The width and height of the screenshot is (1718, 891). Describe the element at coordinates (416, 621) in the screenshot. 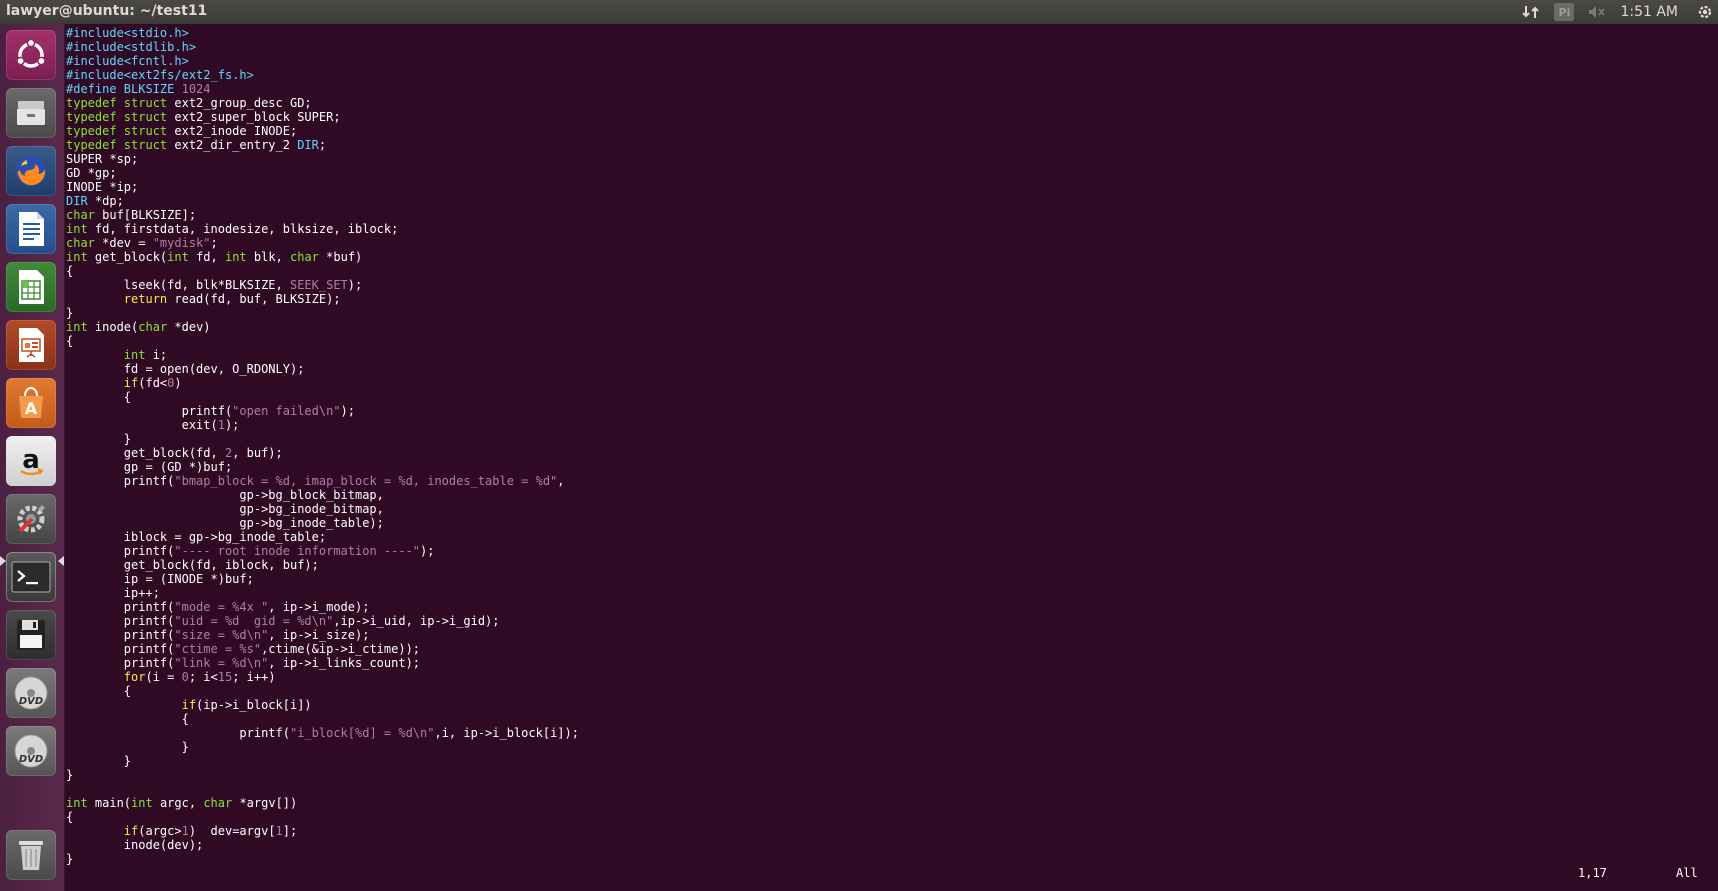

I see `code-token: ,ip->i_uid, ip->i_gid);` at that location.